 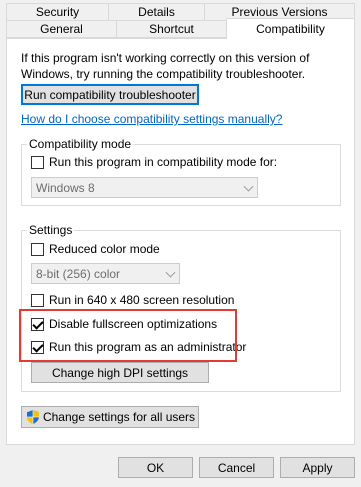 I want to click on run-as-admin-checkbox, so click(x=37, y=347).